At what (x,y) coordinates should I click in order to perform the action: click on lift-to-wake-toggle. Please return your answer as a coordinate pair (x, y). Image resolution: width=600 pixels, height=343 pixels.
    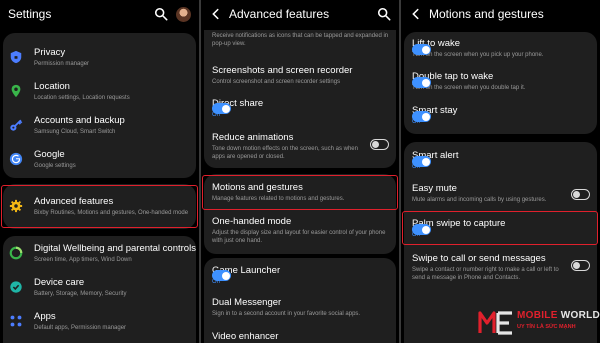
    Looking at the image, I should click on (421, 49).